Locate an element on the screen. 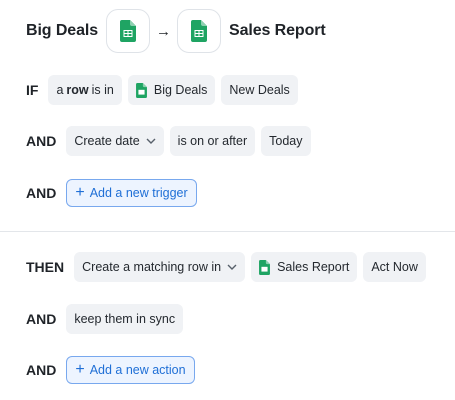 The height and width of the screenshot is (400, 455). add-action-row: AND + Add a new action is located at coordinates (110, 370).